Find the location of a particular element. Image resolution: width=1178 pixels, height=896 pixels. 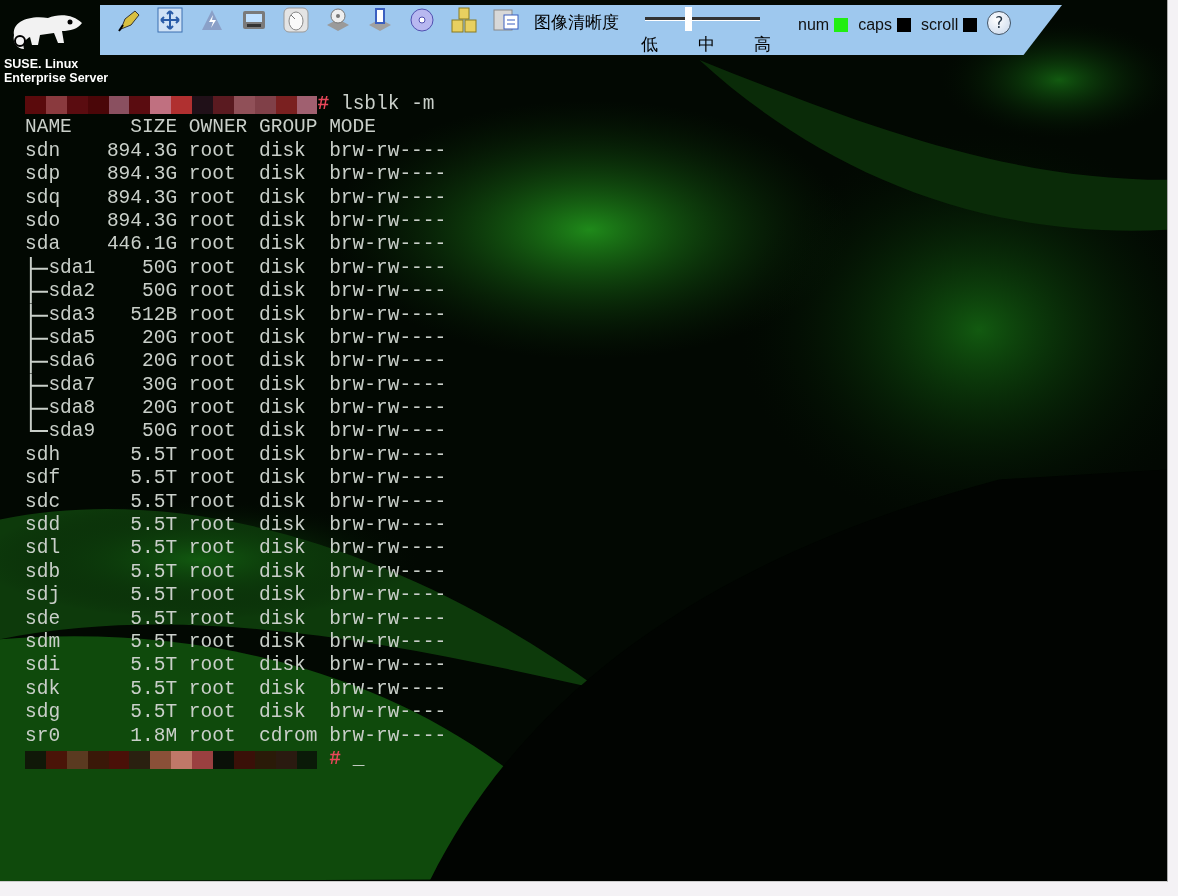

device-name: sdl is located at coordinates (43, 549).